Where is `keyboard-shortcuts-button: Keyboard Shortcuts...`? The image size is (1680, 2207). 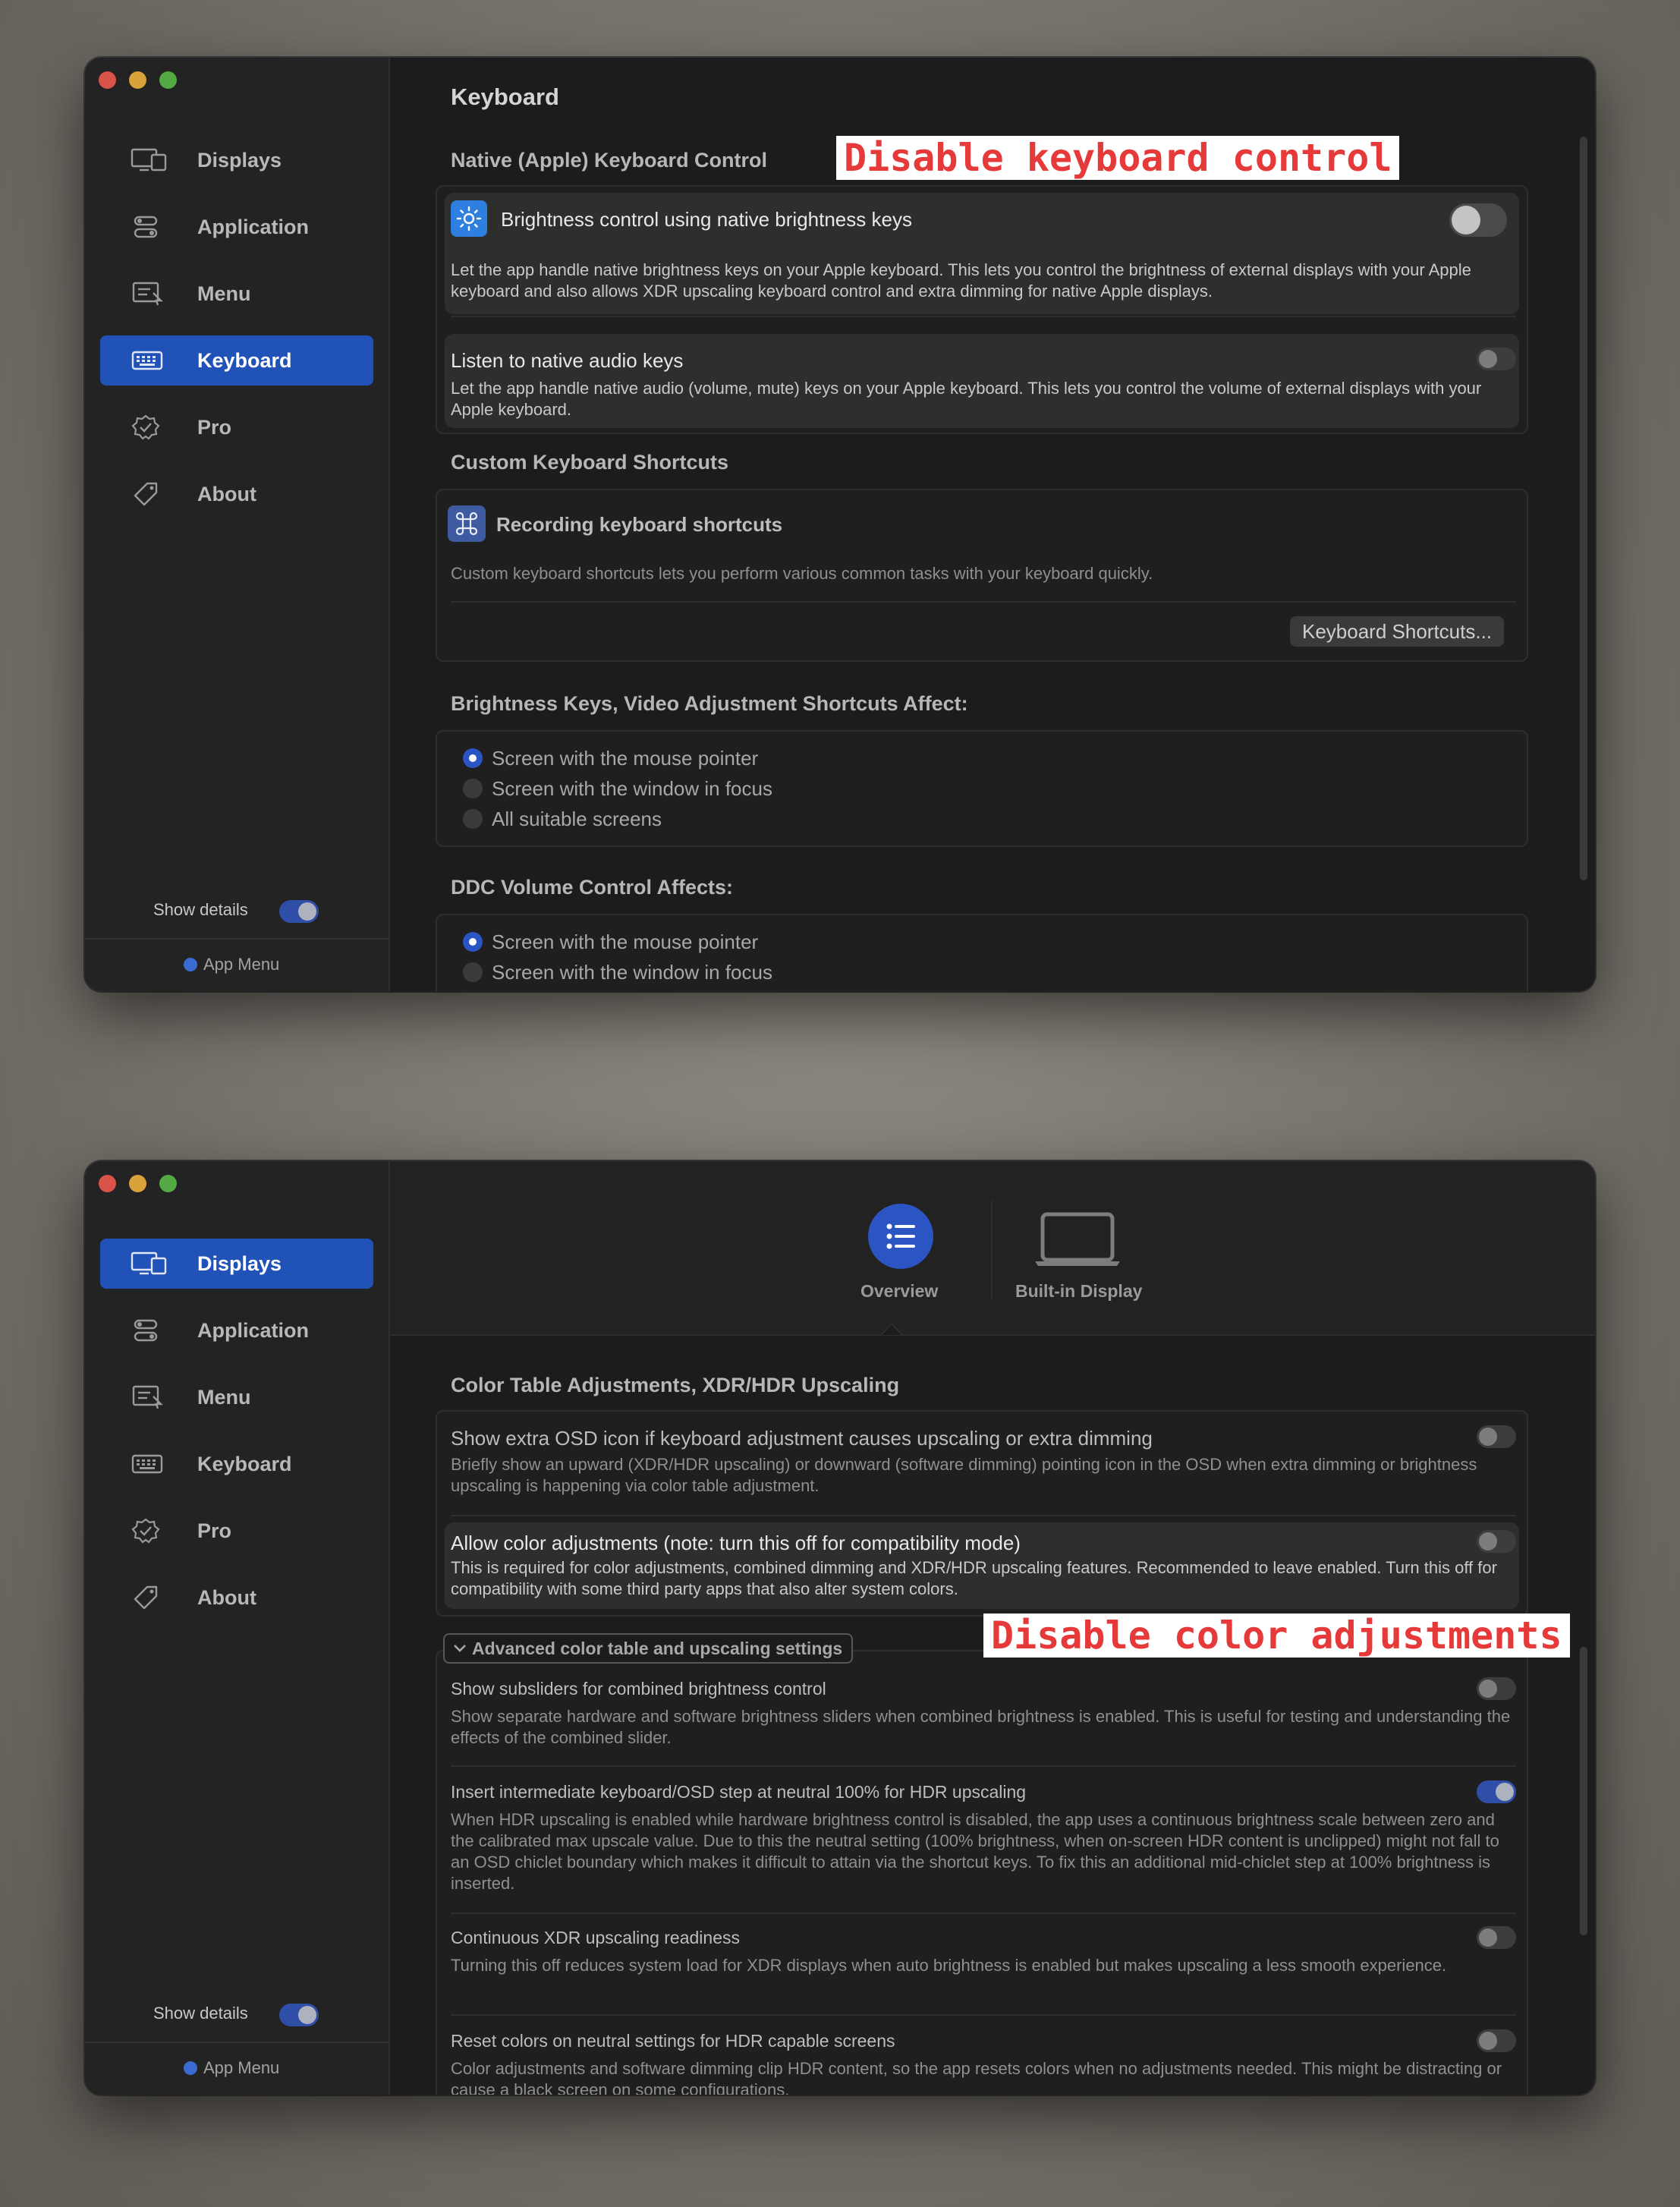
keyboard-shortcuts-button: Keyboard Shortcuts... is located at coordinates (1397, 631).